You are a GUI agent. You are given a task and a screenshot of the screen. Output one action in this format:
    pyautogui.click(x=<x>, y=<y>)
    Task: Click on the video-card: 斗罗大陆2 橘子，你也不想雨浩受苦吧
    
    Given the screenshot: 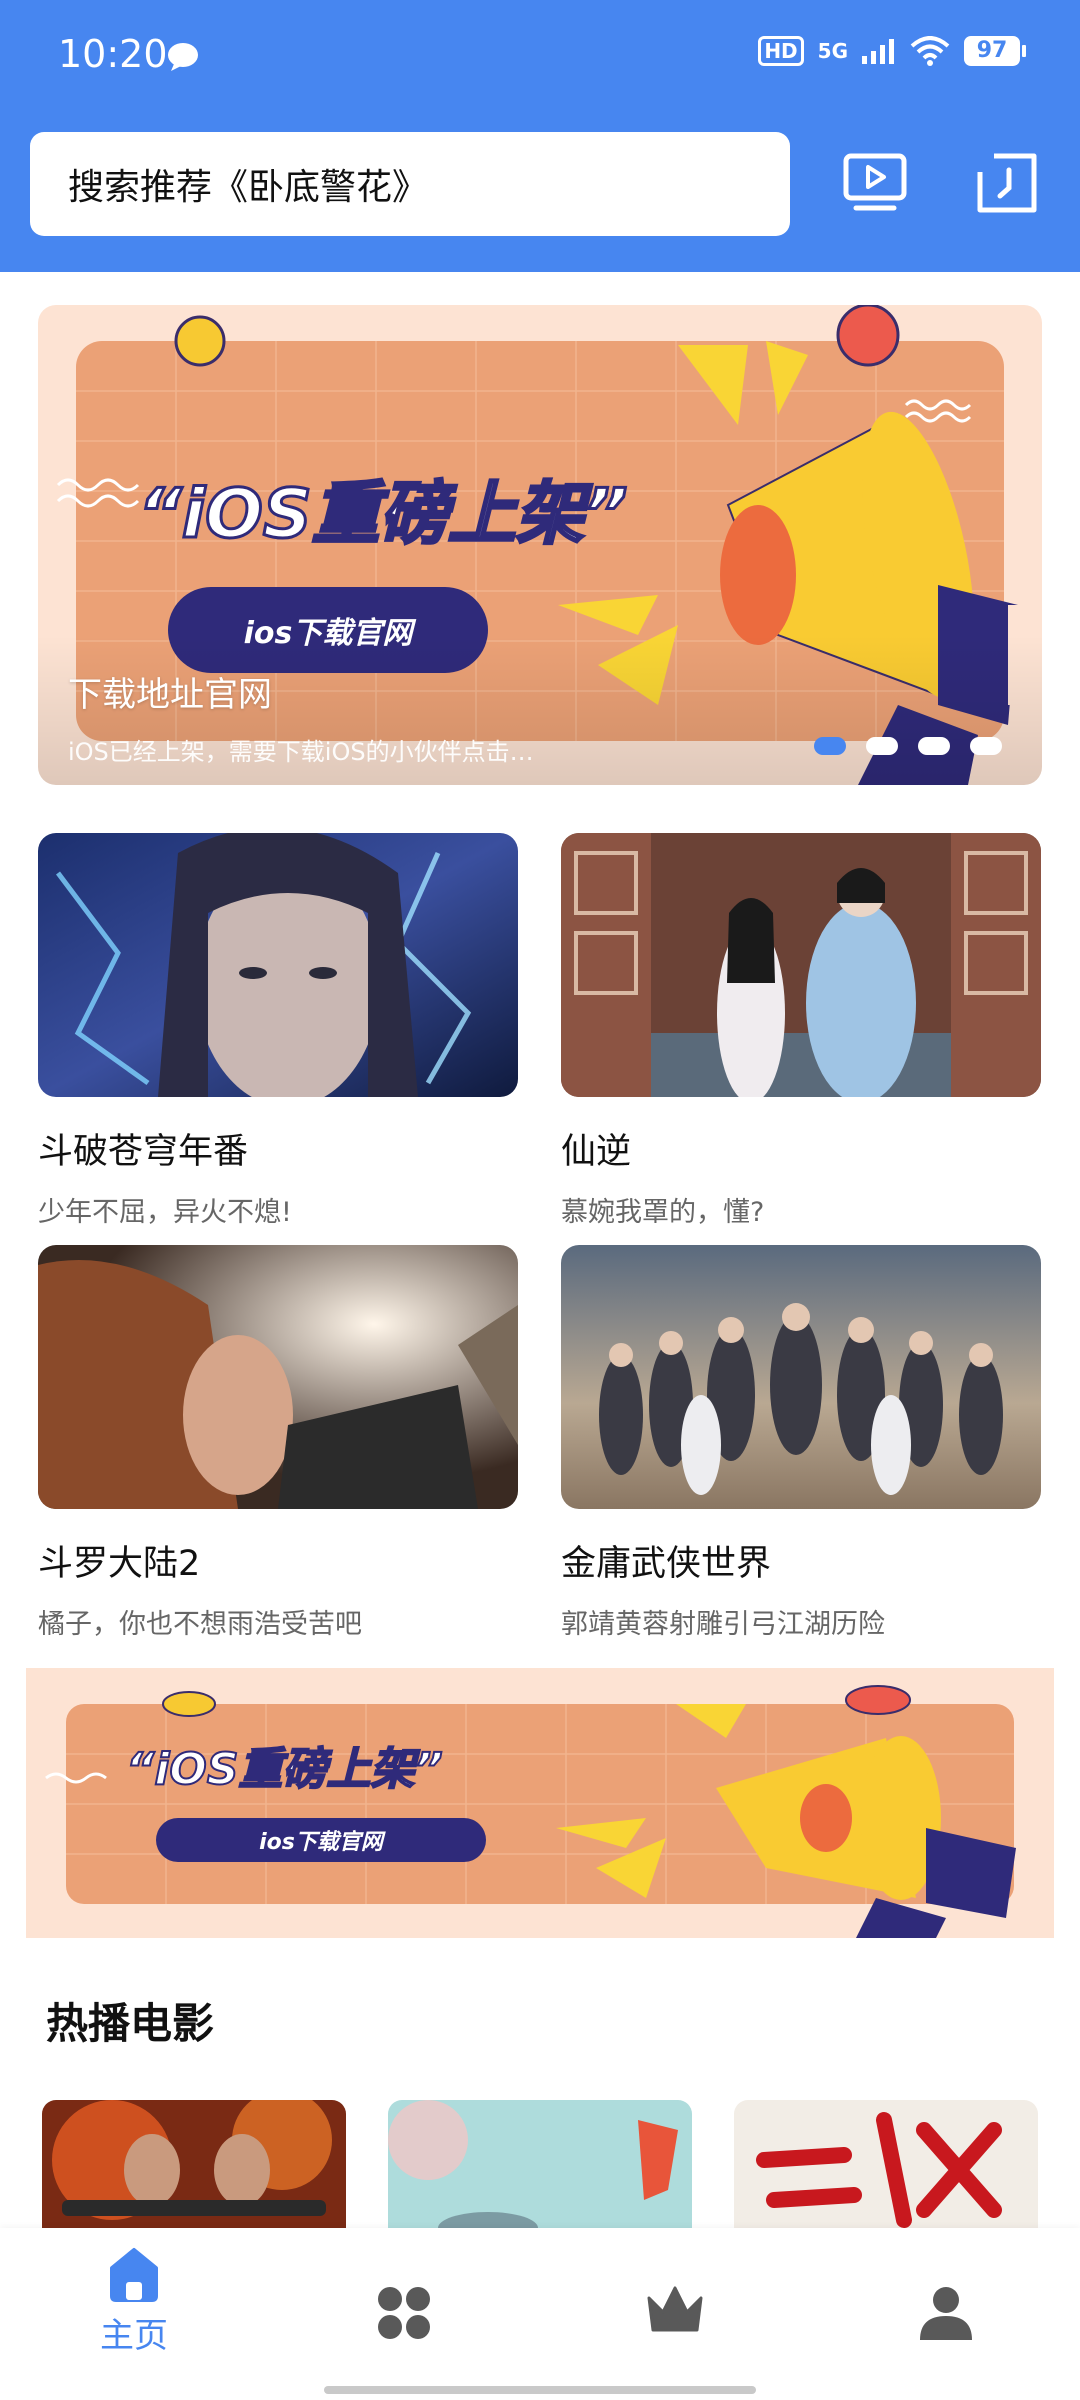 What is the action you would take?
    pyautogui.click(x=278, y=1443)
    